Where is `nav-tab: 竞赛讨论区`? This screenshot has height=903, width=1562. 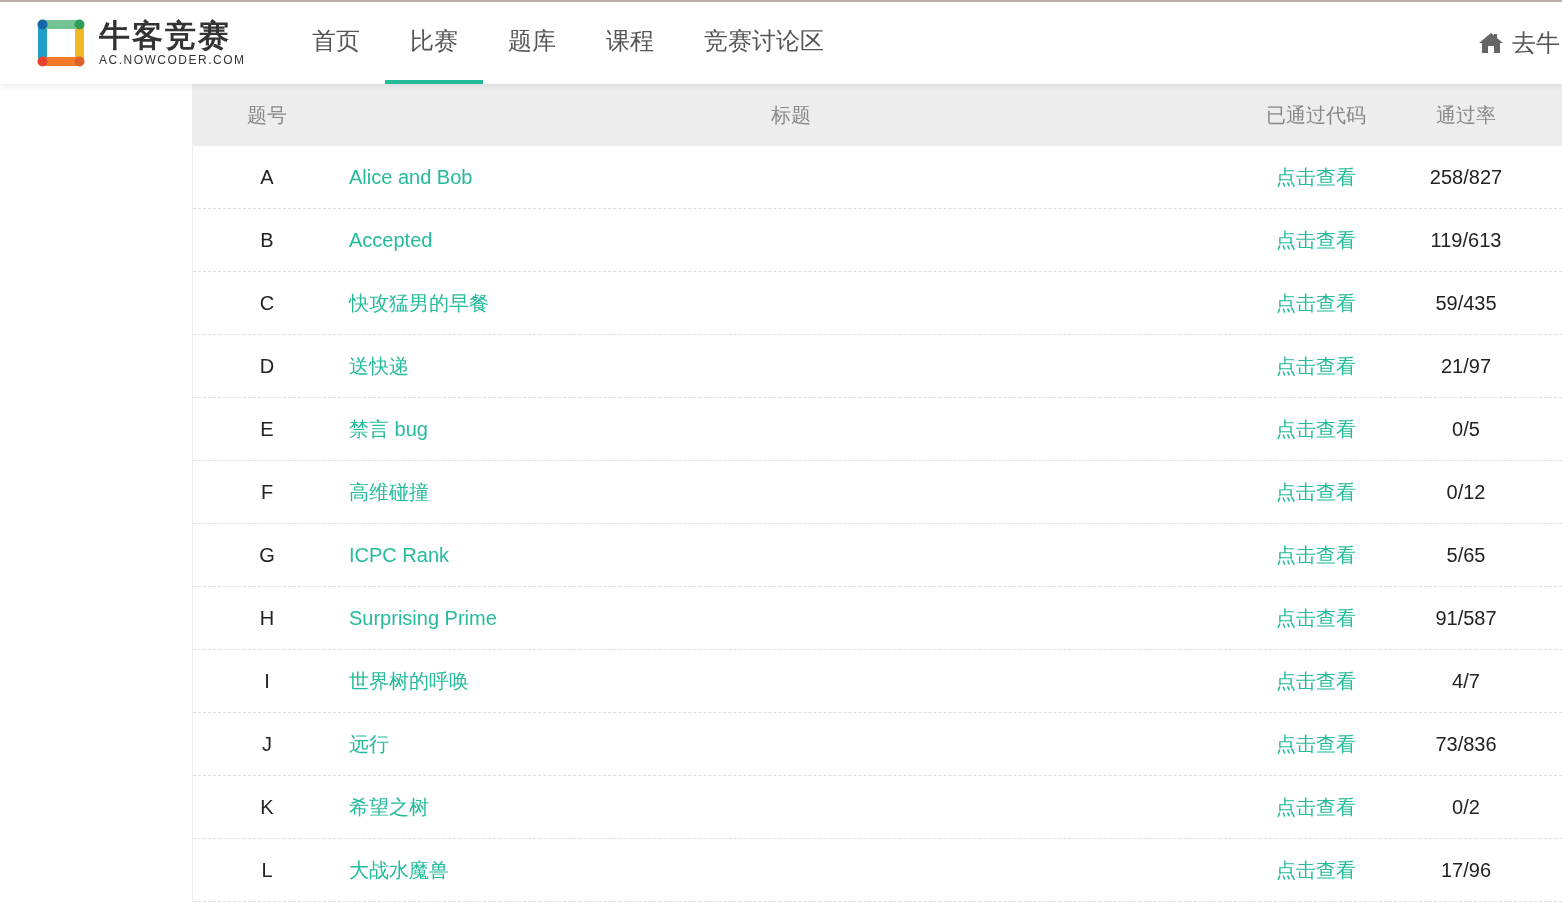
nav-tab: 竞赛讨论区 is located at coordinates (763, 43).